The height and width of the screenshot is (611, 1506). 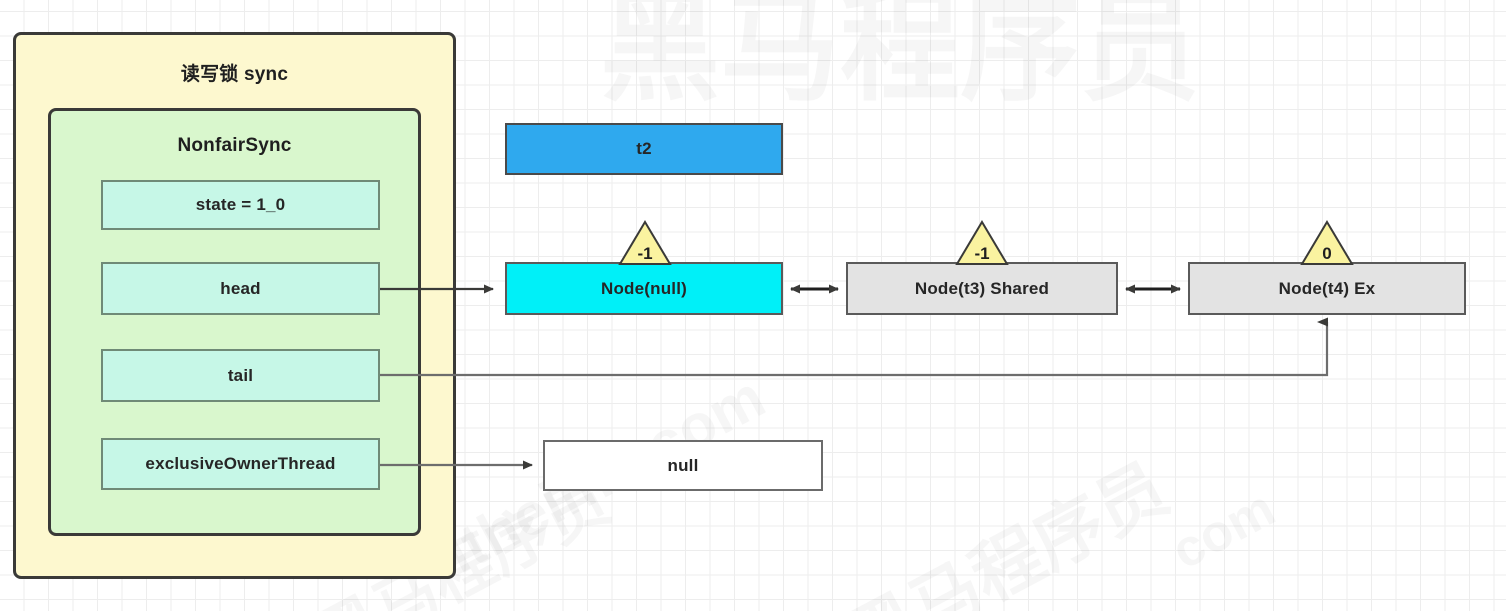 I want to click on node-head-box: Node(null), so click(x=644, y=288).